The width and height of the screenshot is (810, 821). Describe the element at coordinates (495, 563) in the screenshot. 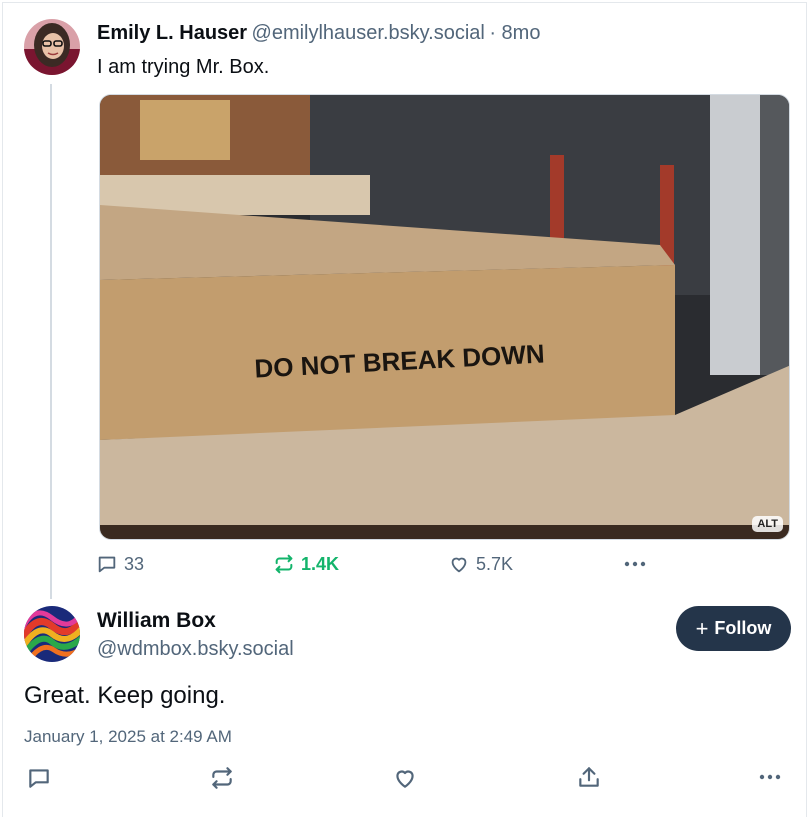

I see `like-count: 5.7K` at that location.